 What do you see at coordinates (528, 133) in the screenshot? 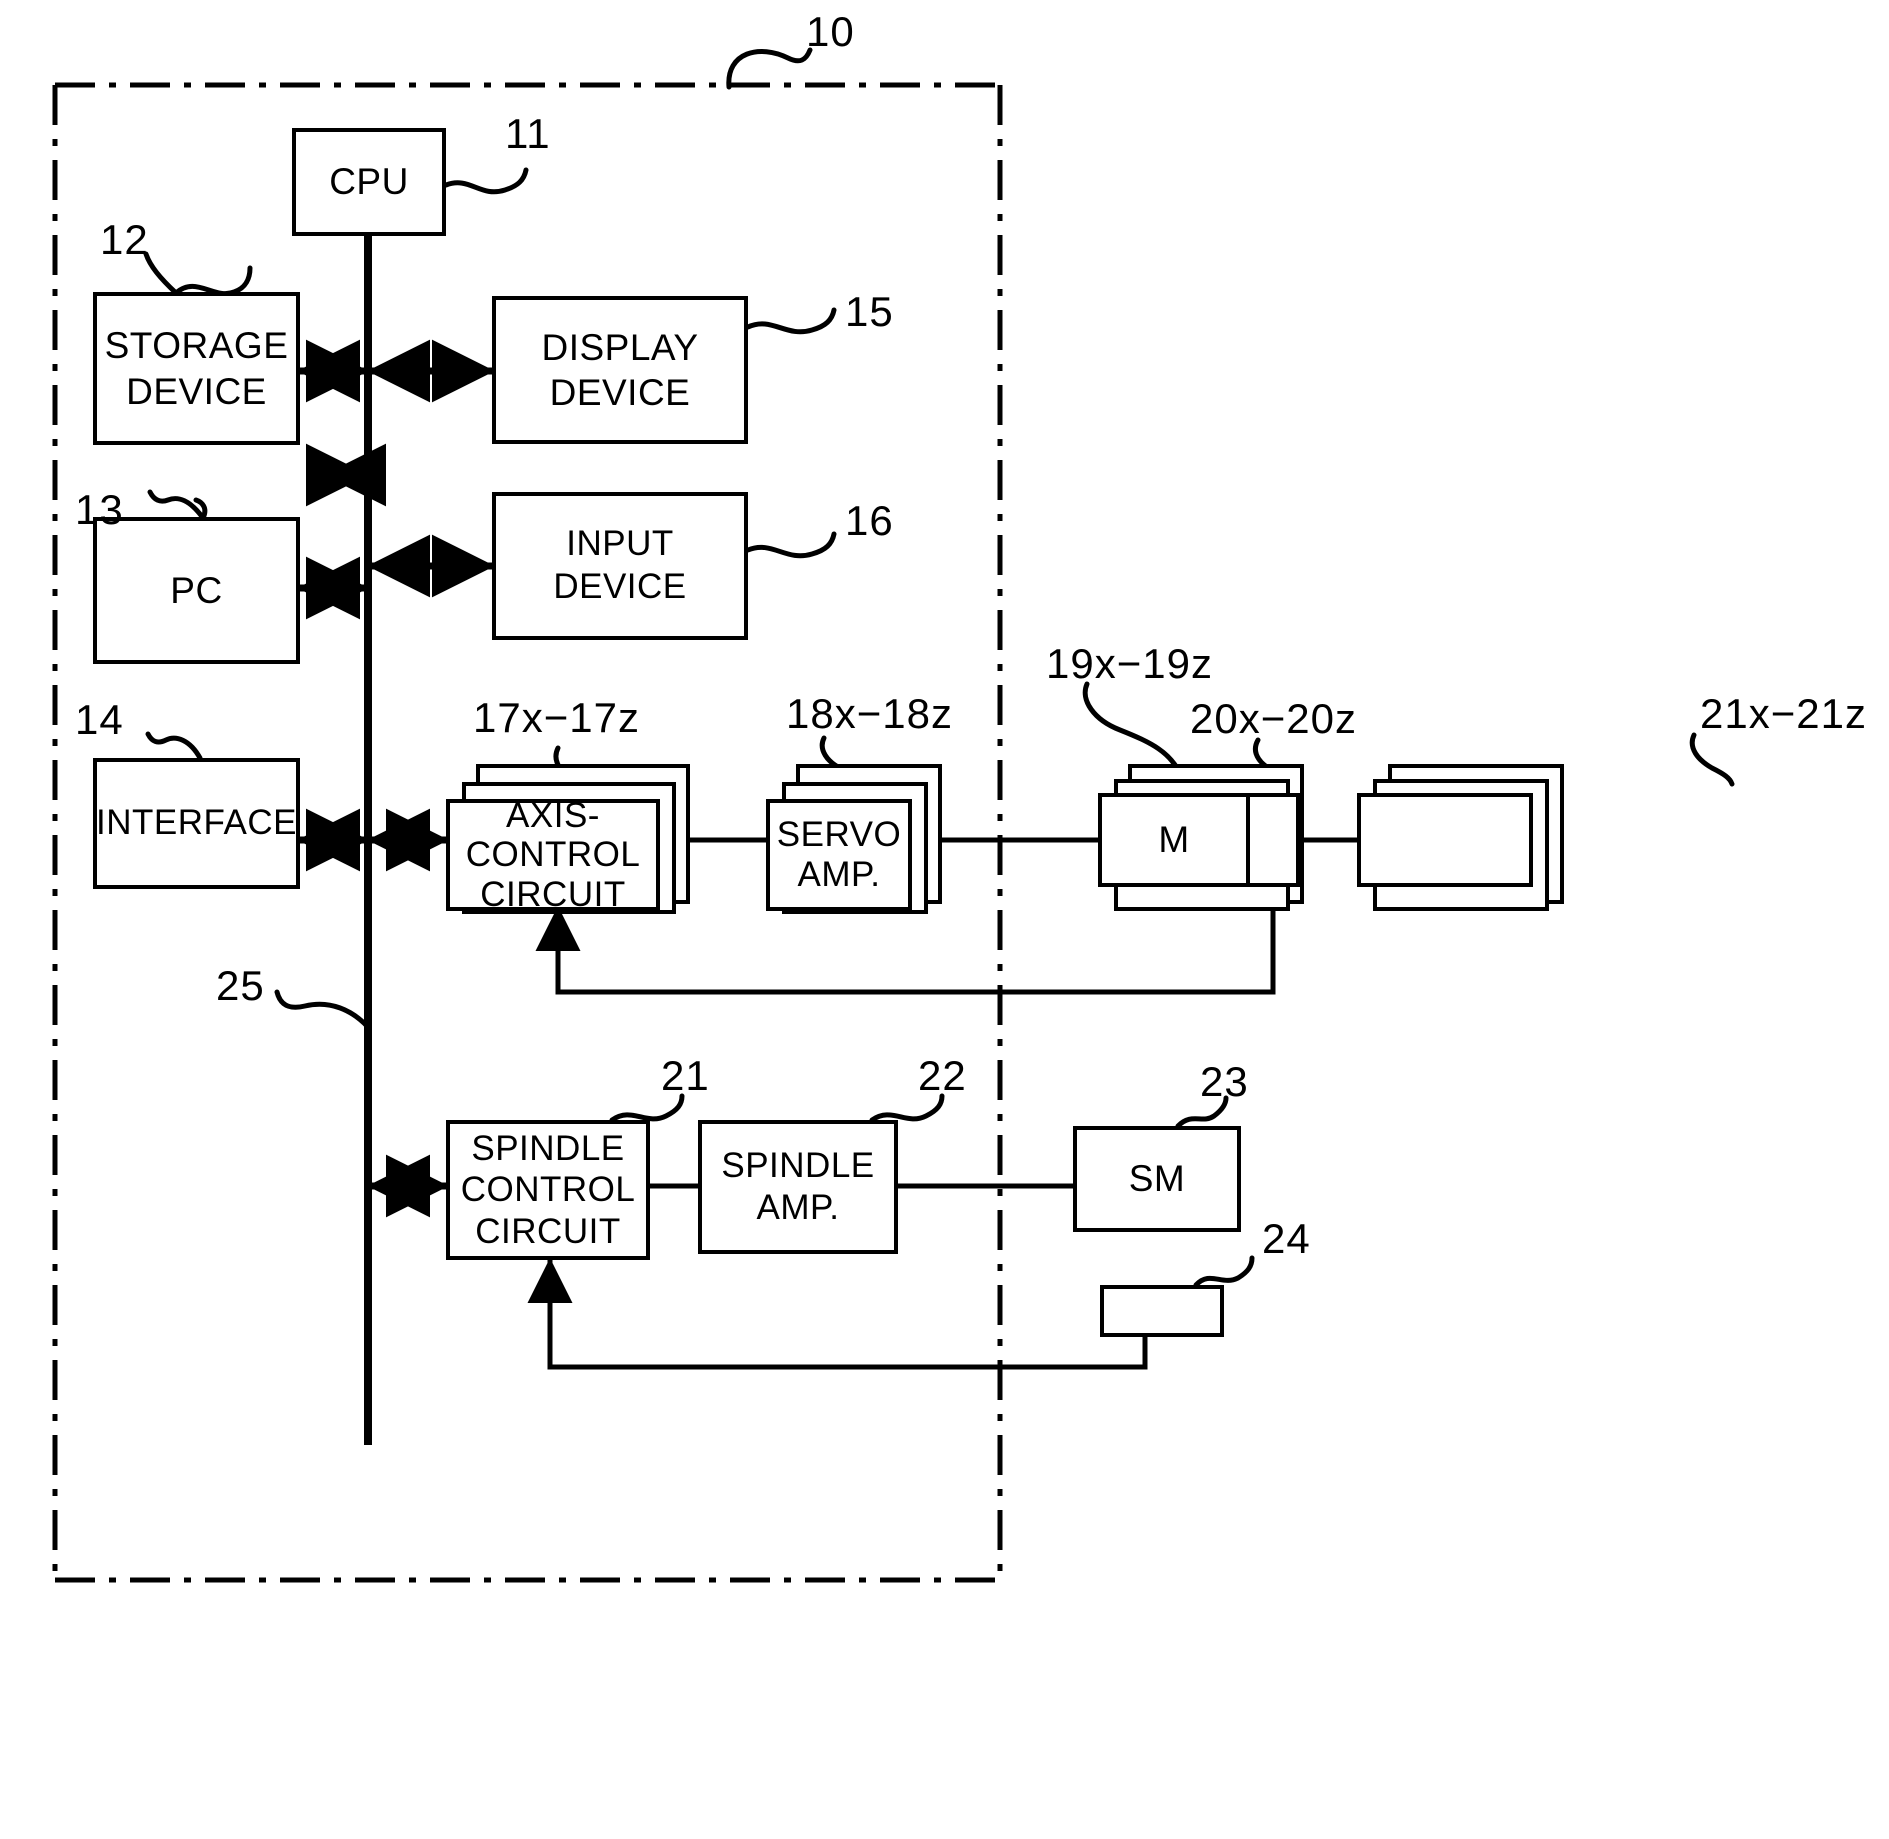
I see `ref-11: 11` at bounding box center [528, 133].